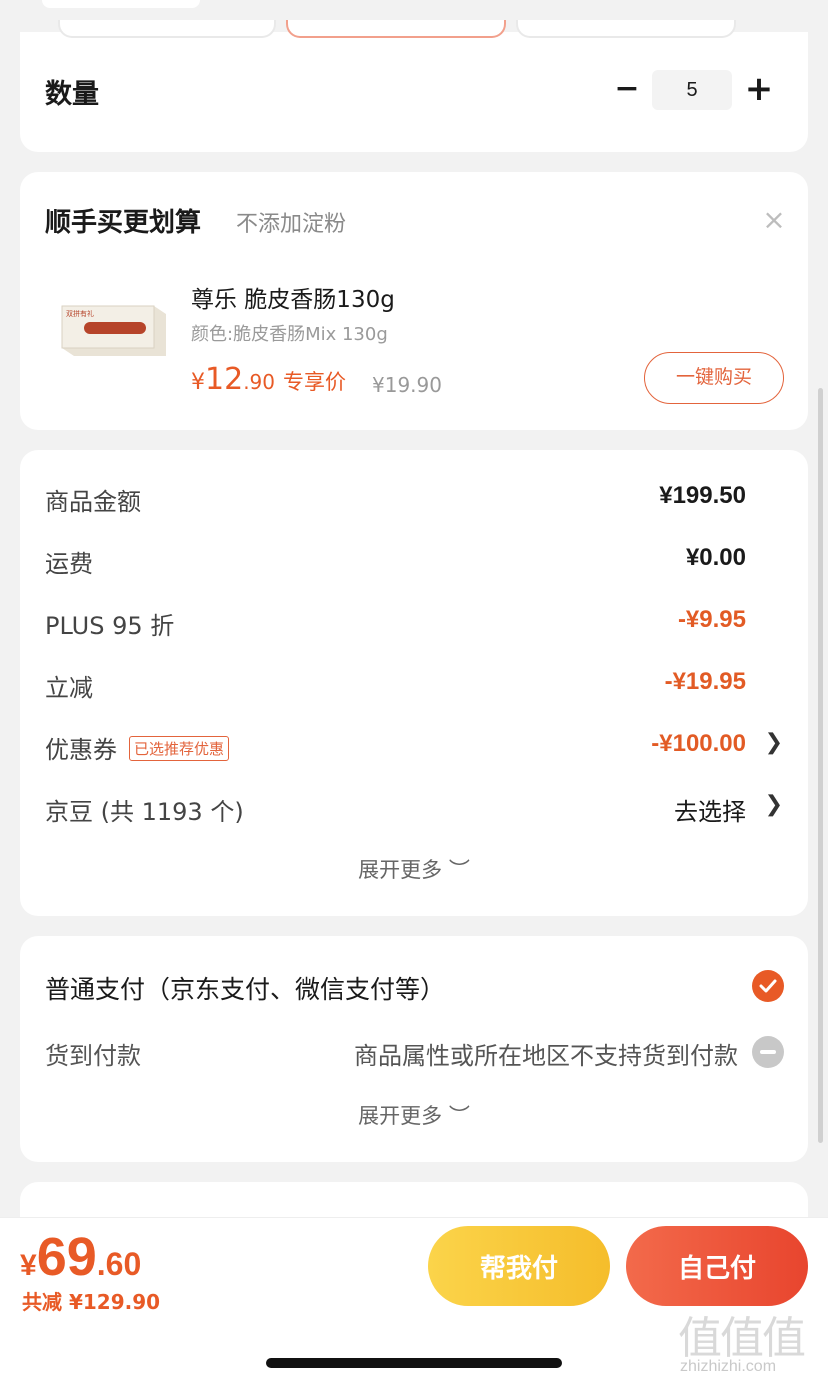 Image resolution: width=828 pixels, height=1385 pixels. What do you see at coordinates (414, 1363) in the screenshot?
I see `home-indicator` at bounding box center [414, 1363].